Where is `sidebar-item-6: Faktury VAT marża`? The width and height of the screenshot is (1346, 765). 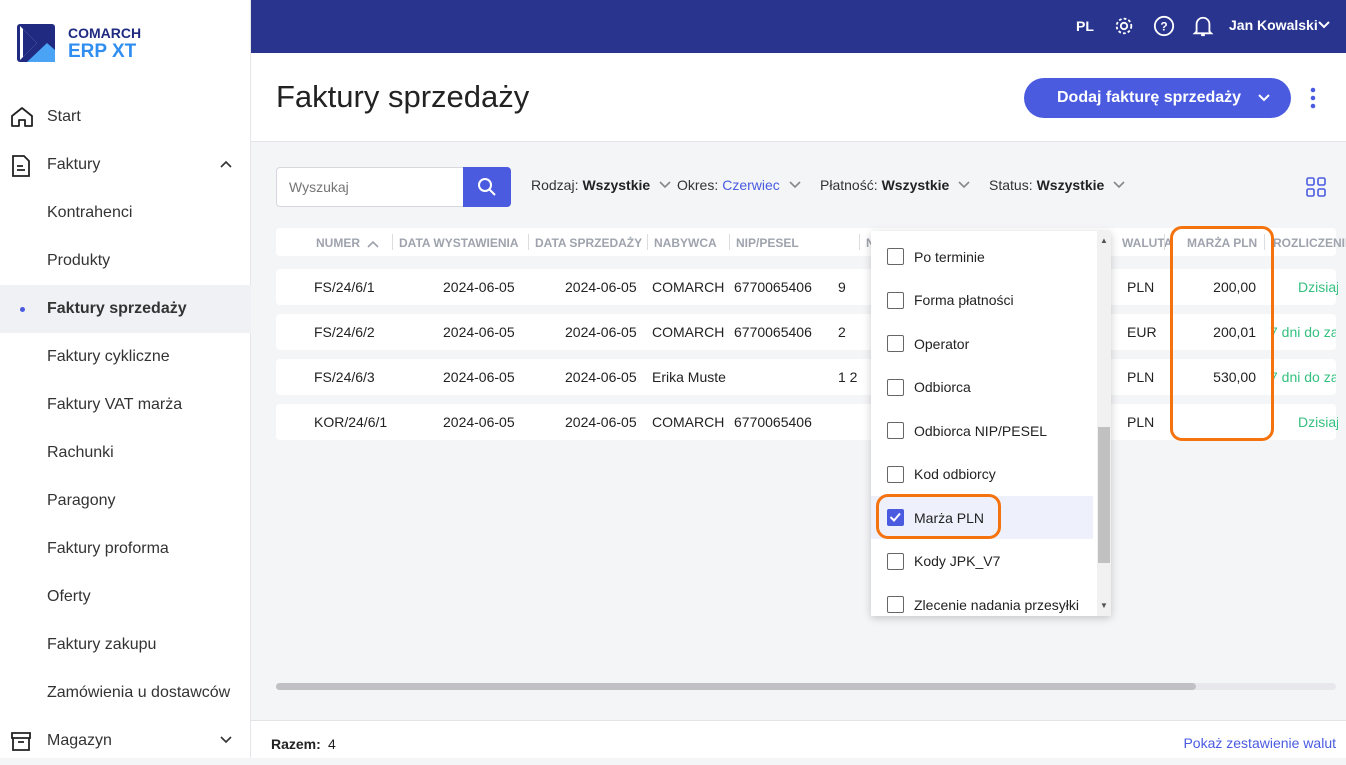 sidebar-item-6: Faktury VAT marża is located at coordinates (125, 405).